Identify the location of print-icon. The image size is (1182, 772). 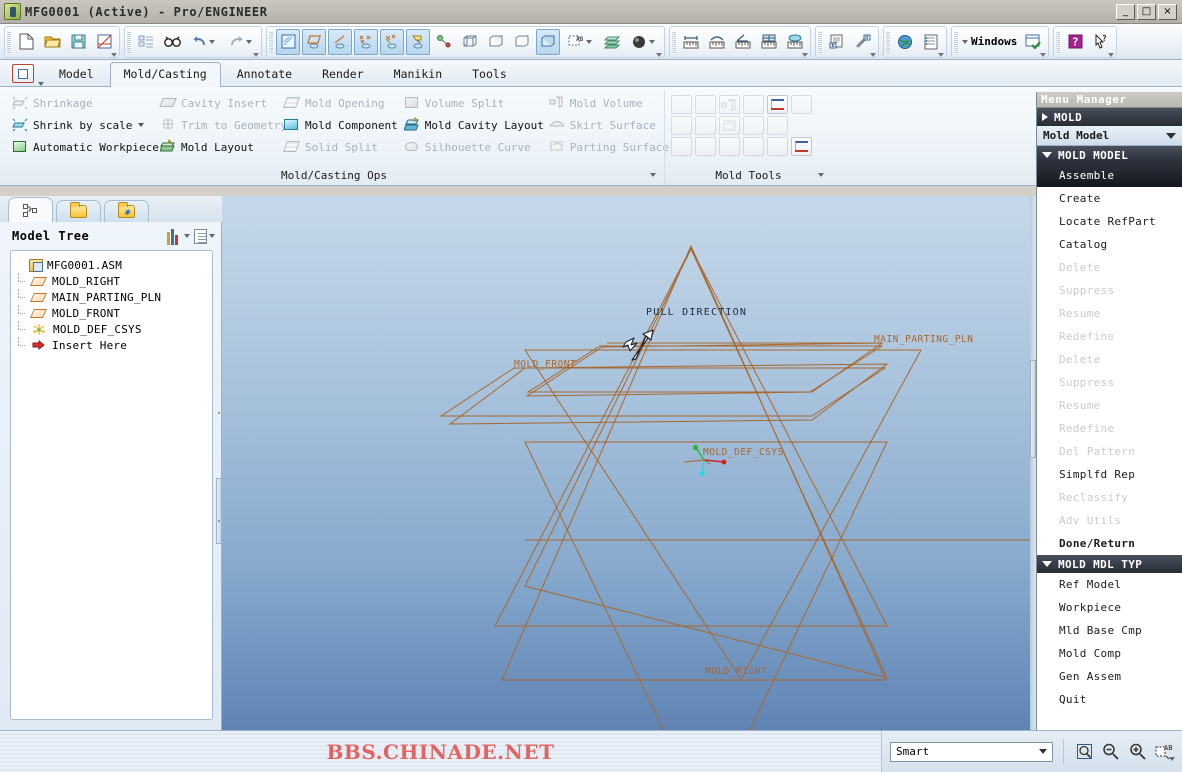
(104, 42).